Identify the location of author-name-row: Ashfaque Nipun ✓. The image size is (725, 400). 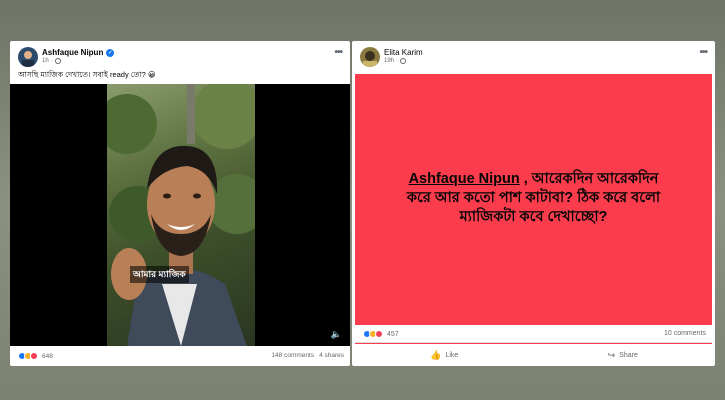
(78, 52).